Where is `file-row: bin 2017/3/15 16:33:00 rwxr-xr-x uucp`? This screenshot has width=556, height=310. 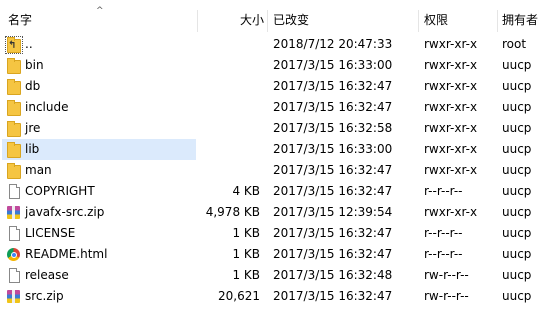
file-row: bin 2017/3/15 16:33:00 rwxr-xr-x uucp is located at coordinates (278, 65).